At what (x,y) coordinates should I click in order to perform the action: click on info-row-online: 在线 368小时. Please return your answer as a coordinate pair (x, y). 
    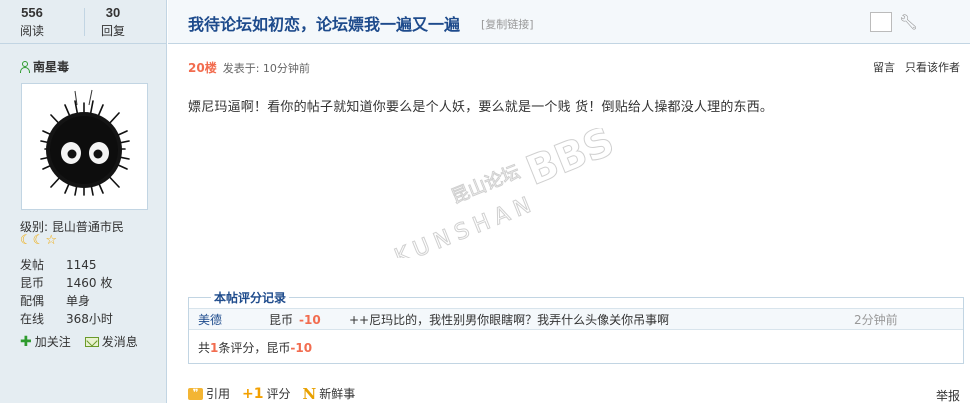
    Looking at the image, I should click on (66, 319).